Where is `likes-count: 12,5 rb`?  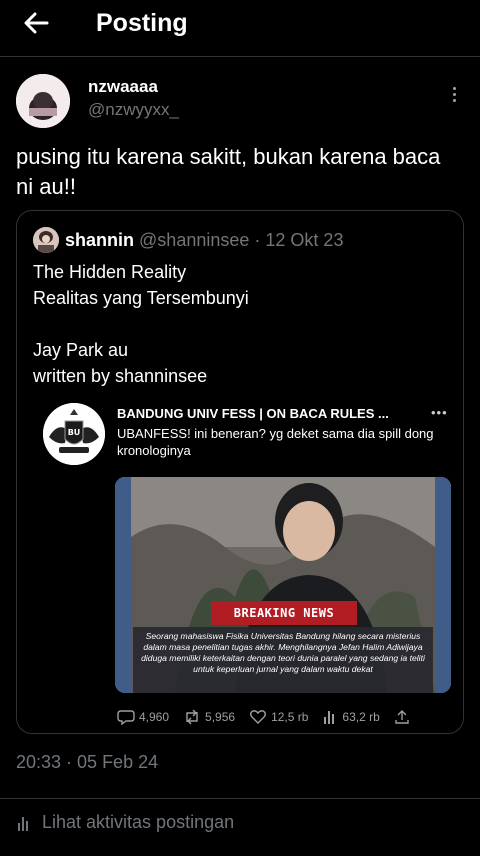
likes-count: 12,5 rb is located at coordinates (290, 717).